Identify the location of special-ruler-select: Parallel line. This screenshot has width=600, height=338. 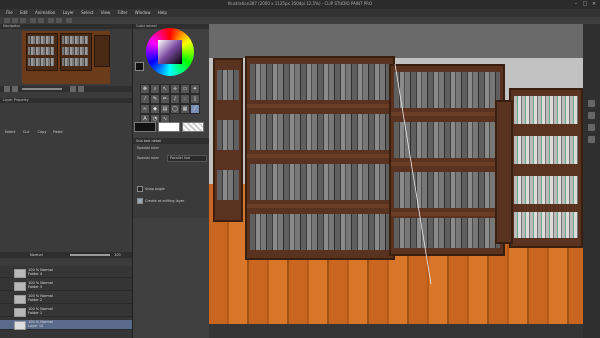
(187, 158).